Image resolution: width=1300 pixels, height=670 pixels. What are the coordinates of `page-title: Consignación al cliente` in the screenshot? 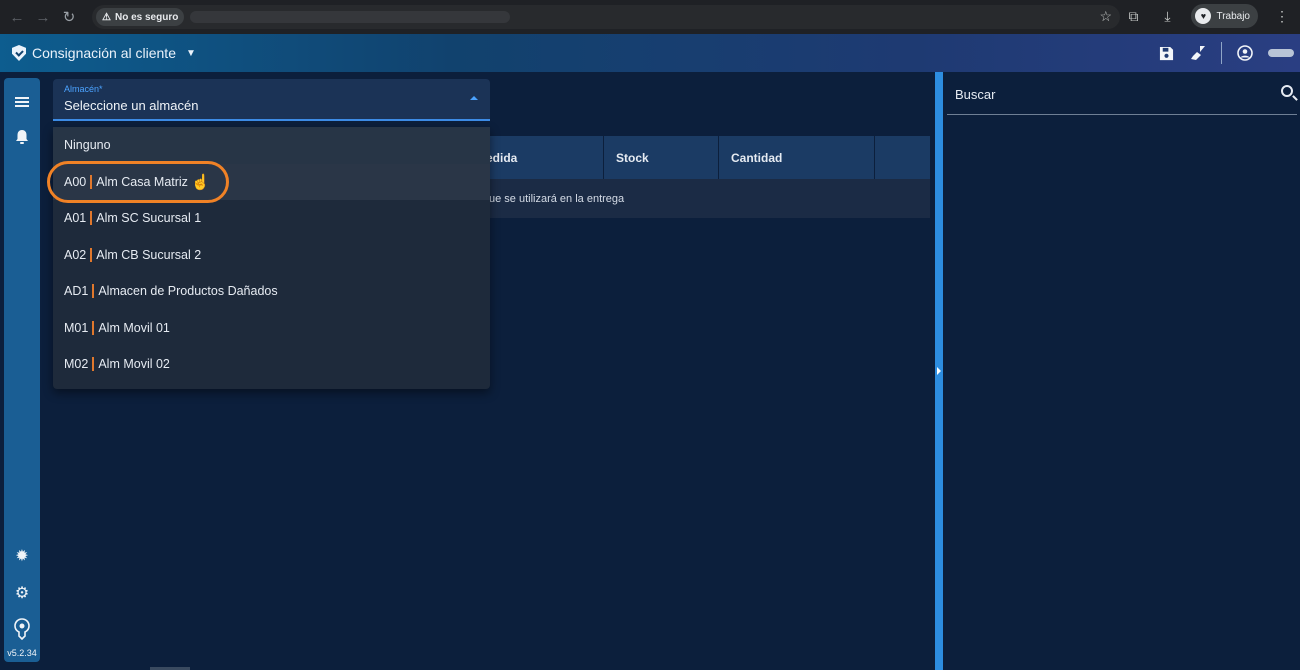 It's located at (104, 53).